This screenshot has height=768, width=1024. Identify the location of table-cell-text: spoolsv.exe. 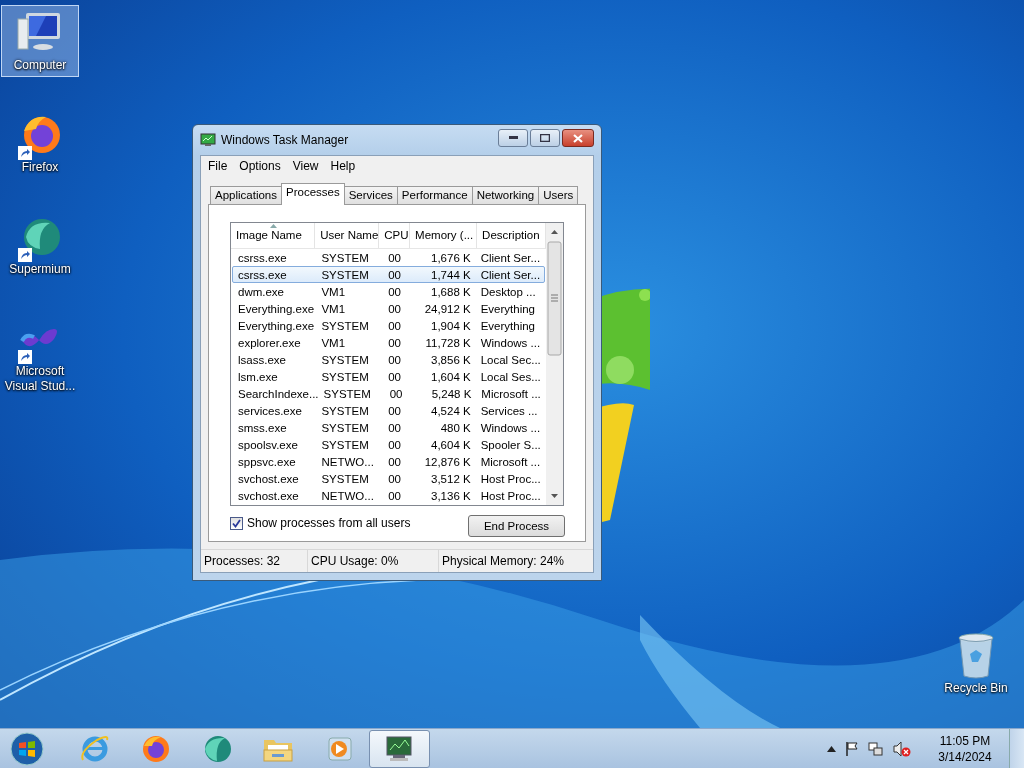
(268, 444).